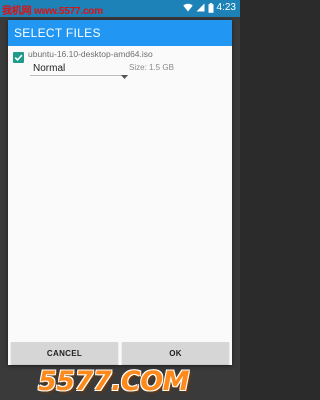 The image size is (320, 400). I want to click on file-checkbox, so click(18, 57).